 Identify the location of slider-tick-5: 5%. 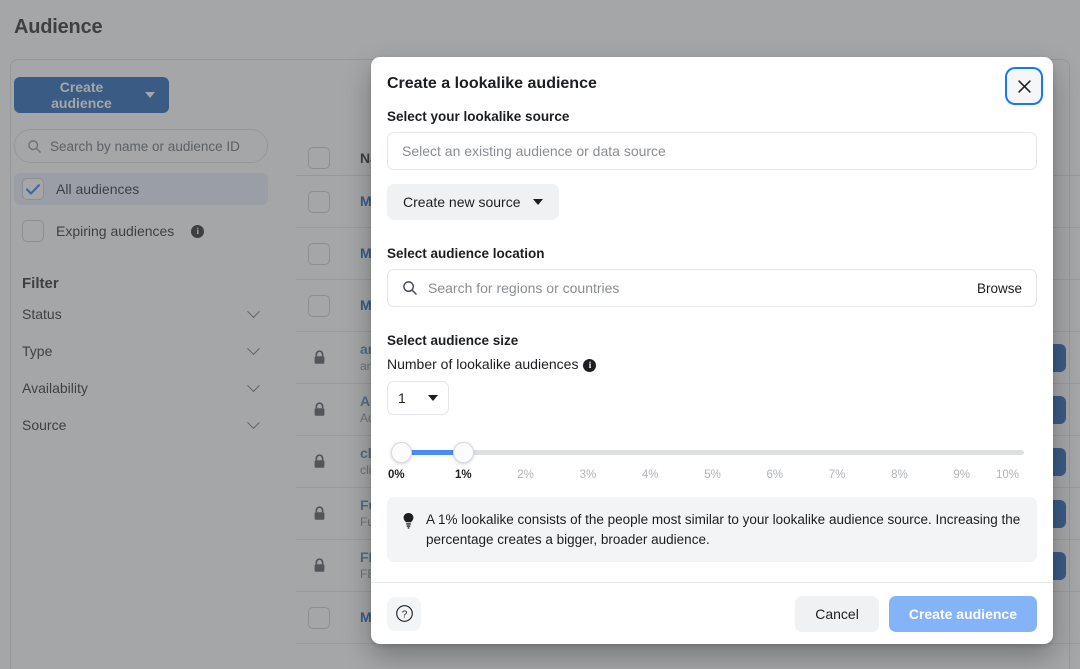
(712, 475).